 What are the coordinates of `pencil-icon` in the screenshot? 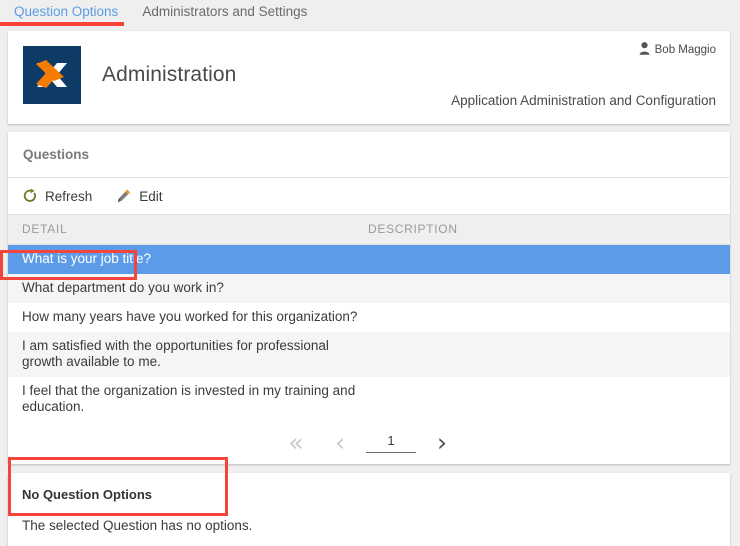 It's located at (124, 196).